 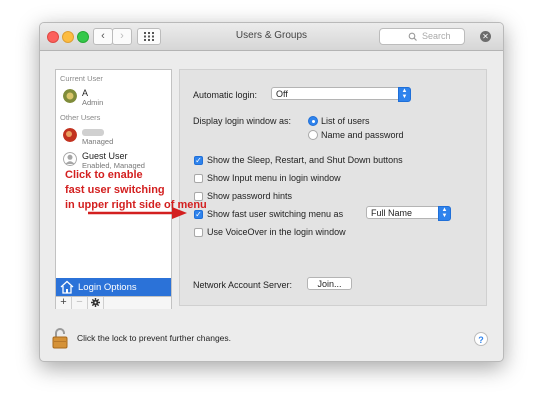 What do you see at coordinates (67, 287) in the screenshot?
I see `house-icon` at bounding box center [67, 287].